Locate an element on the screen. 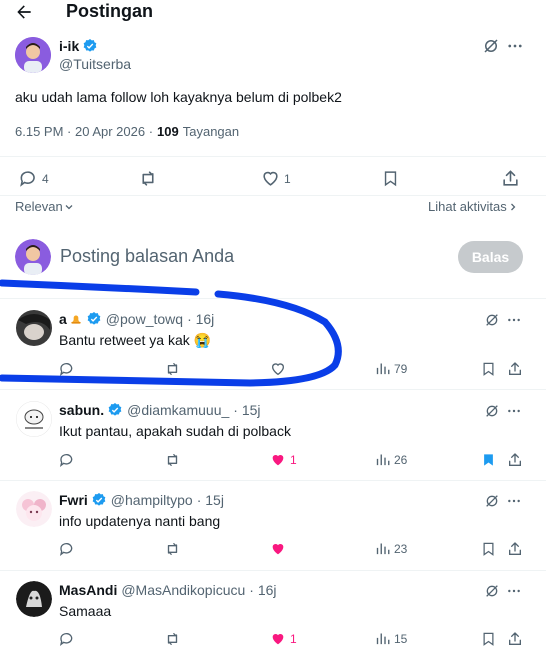 This screenshot has height=652, width=546. reply-text: info updatenya nanti bang is located at coordinates (140, 521).